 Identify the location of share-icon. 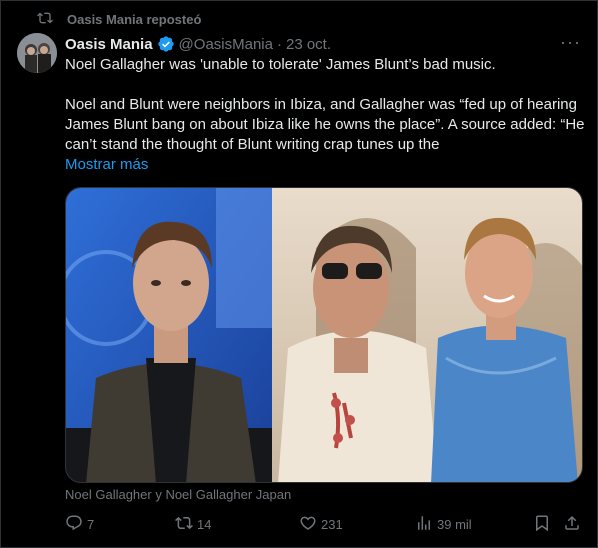
(572, 524).